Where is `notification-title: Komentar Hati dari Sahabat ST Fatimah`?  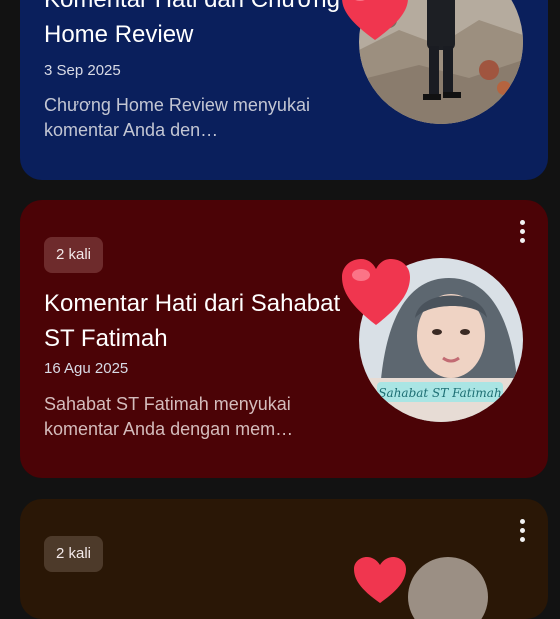
notification-title: Komentar Hati dari Sahabat ST Fatimah is located at coordinates (192, 321).